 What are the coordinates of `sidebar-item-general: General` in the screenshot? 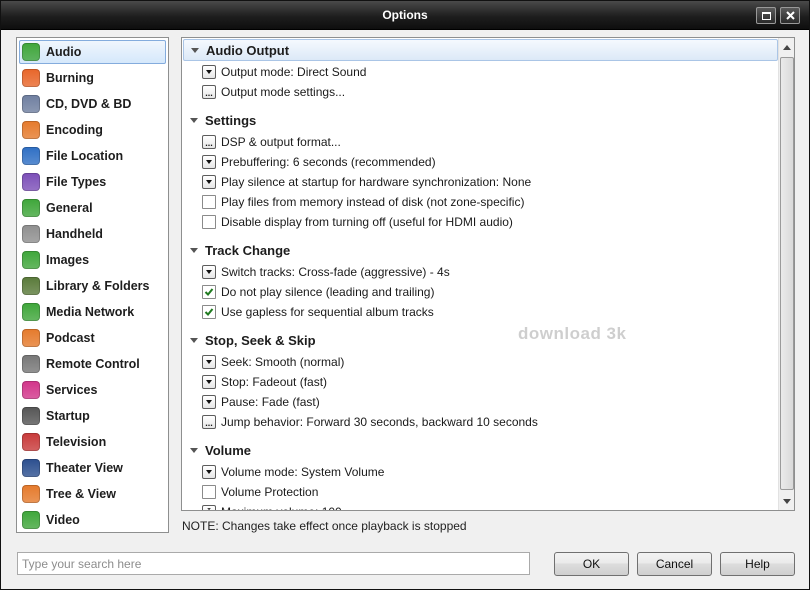 It's located at (92, 208).